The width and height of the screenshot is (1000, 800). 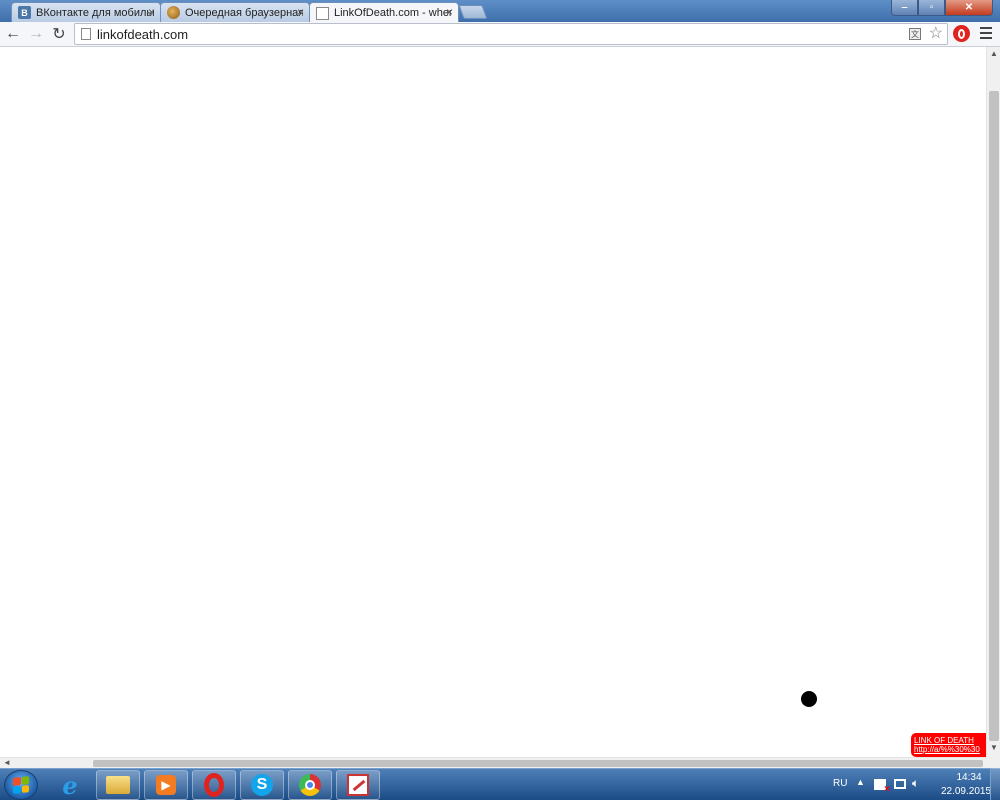 What do you see at coordinates (142, 34) in the screenshot?
I see `address-bar-url: linkofdeath.com` at bounding box center [142, 34].